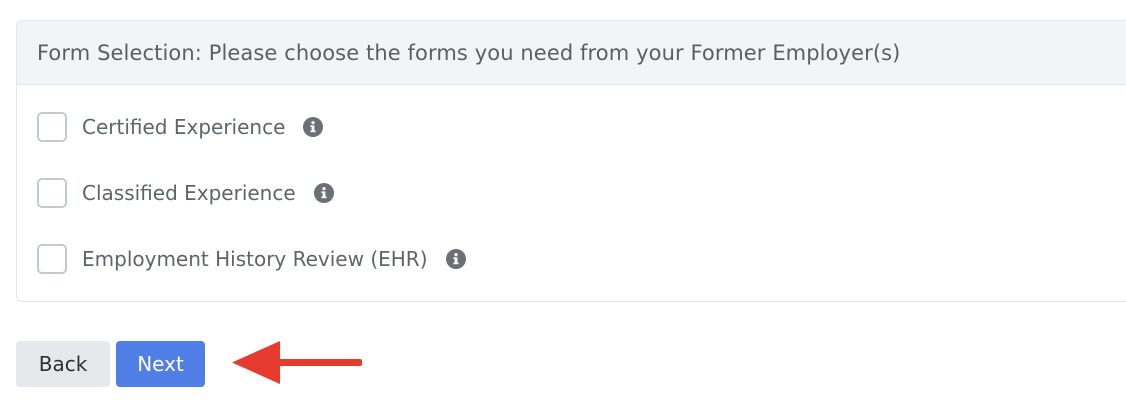 The height and width of the screenshot is (414, 1126). Describe the element at coordinates (160, 364) in the screenshot. I see `next-button: Next` at that location.